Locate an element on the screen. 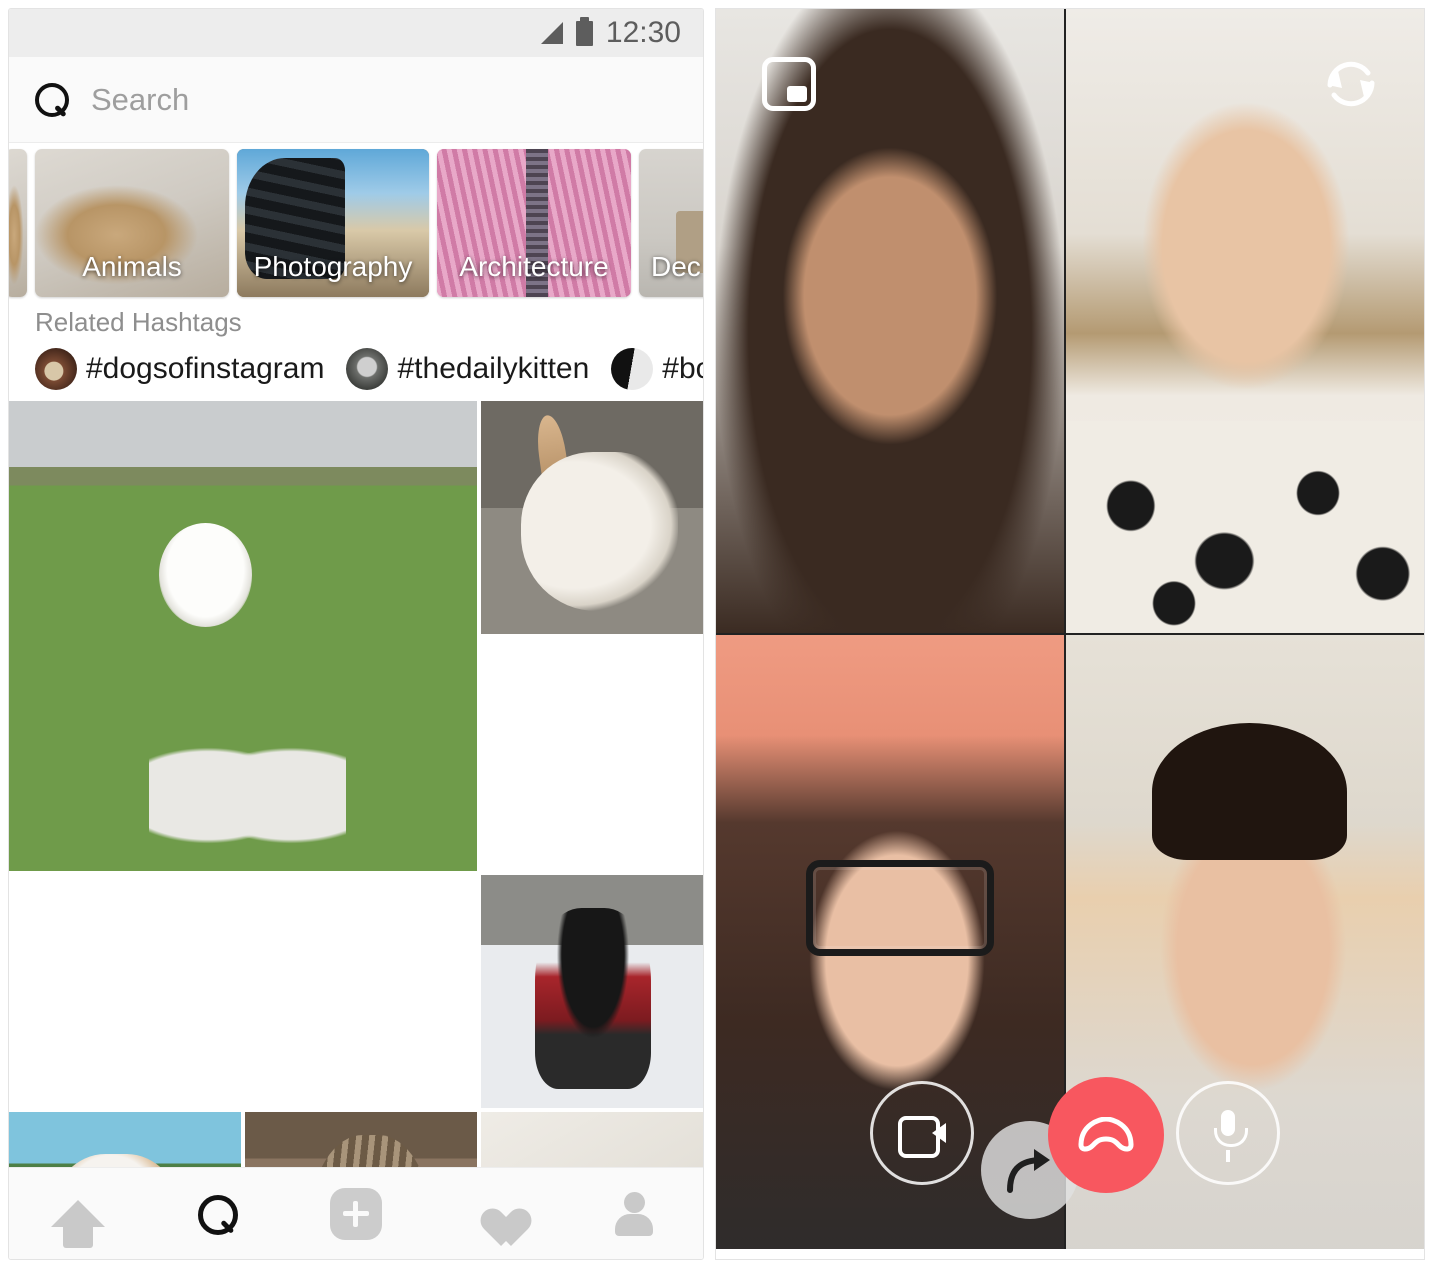  search-bar is located at coordinates (356, 100).